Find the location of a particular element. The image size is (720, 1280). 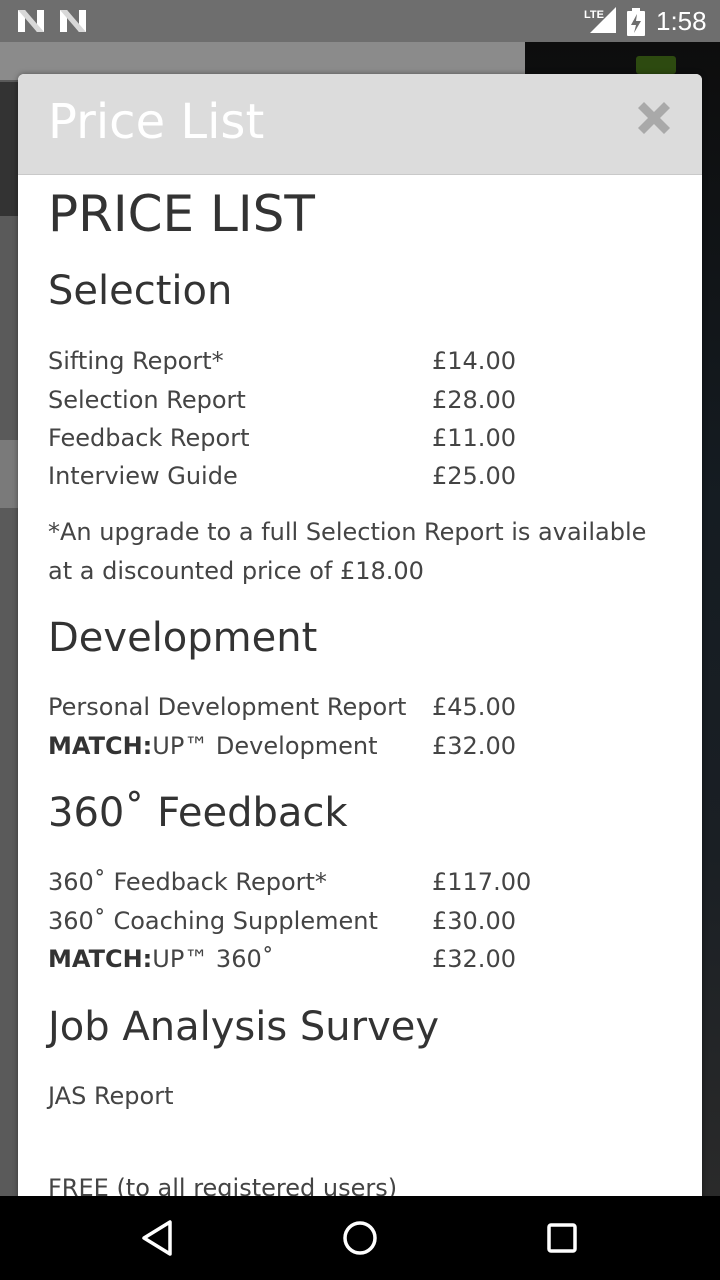

status-clock: 1:58 is located at coordinates (681, 21).